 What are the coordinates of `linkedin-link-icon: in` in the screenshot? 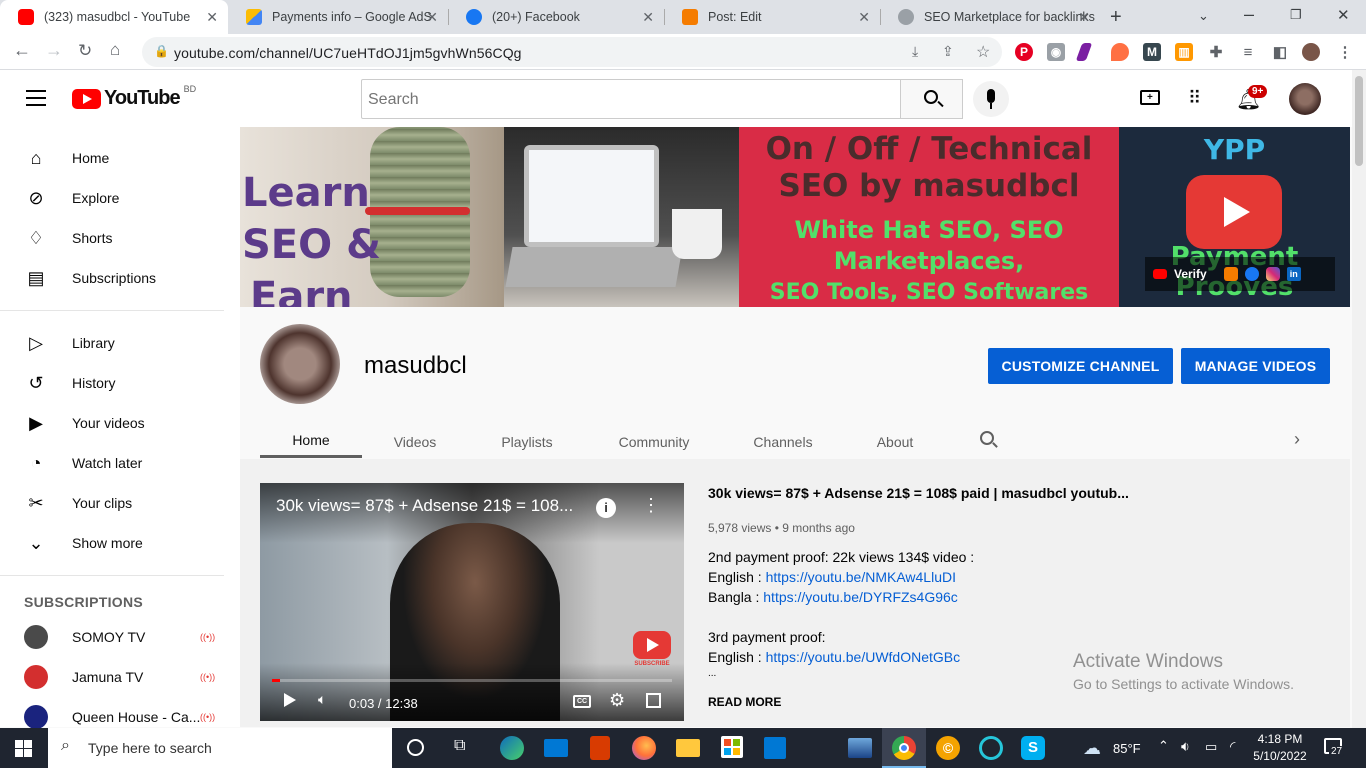 It's located at (1293, 274).